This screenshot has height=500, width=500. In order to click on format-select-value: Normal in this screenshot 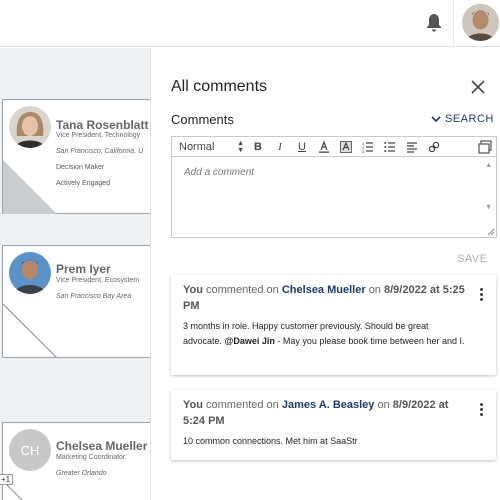, I will do `click(197, 146)`.